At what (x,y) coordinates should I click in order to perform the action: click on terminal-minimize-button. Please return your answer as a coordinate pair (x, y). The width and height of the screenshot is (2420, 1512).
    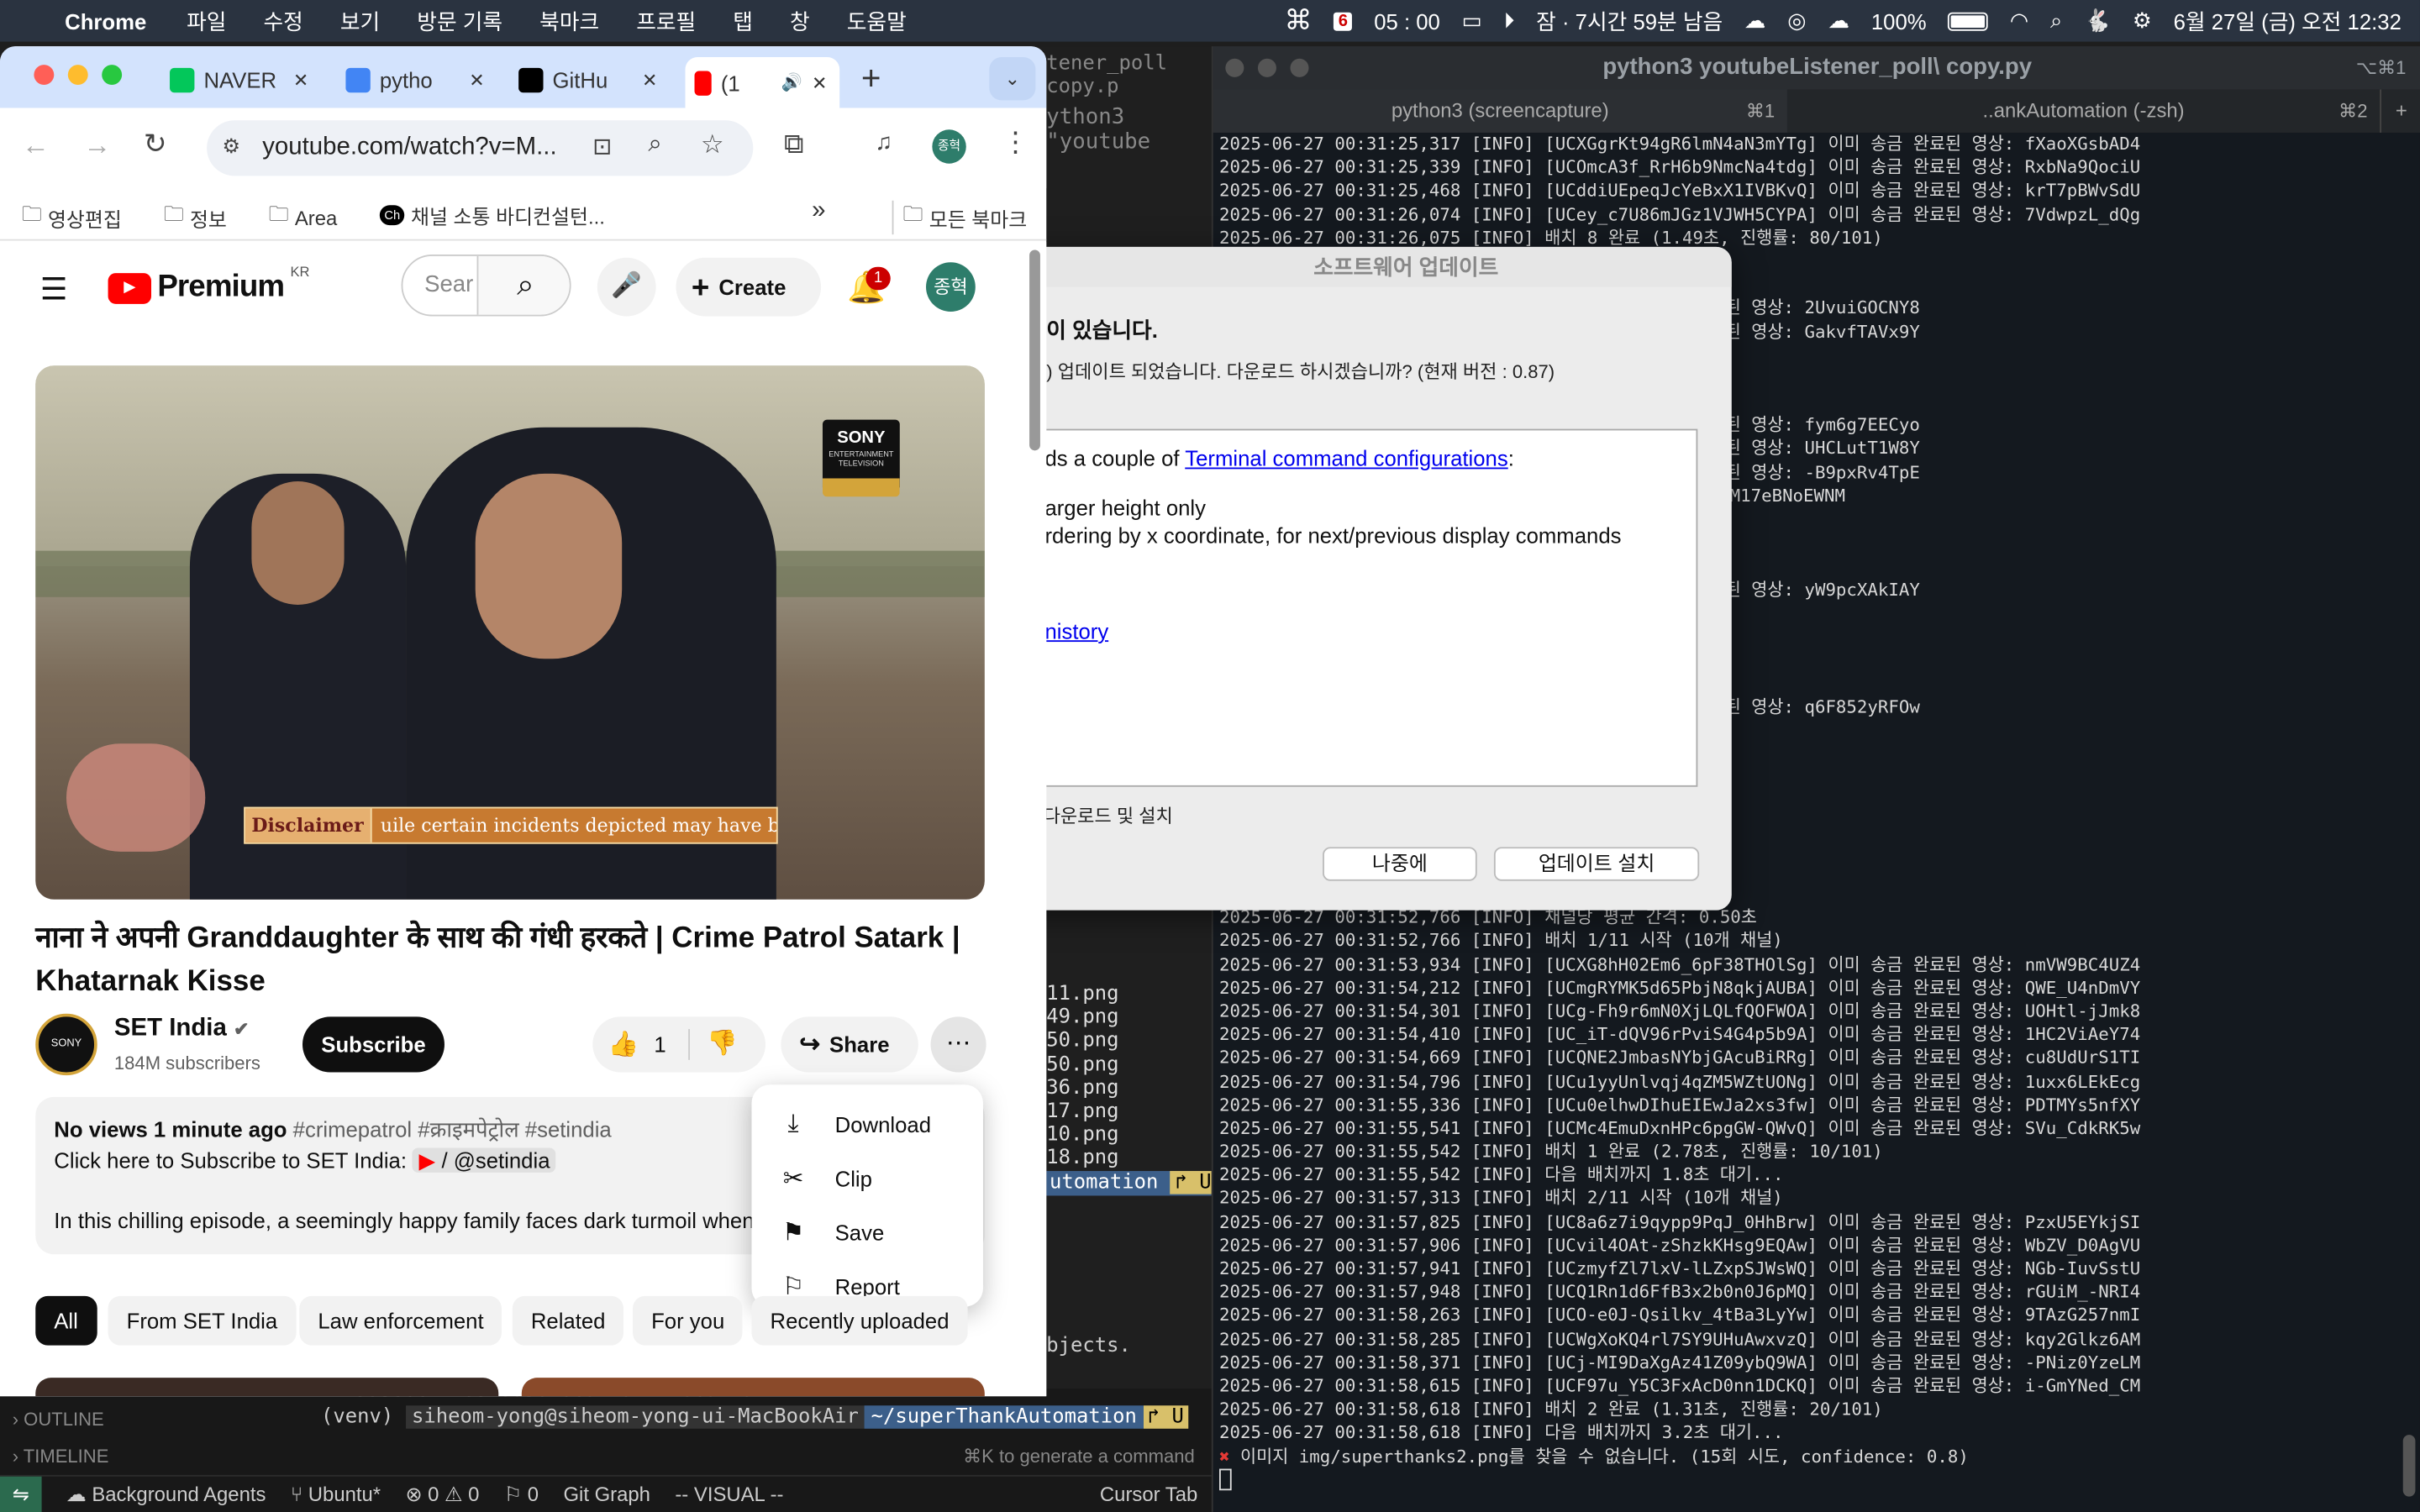
    Looking at the image, I should click on (1266, 67).